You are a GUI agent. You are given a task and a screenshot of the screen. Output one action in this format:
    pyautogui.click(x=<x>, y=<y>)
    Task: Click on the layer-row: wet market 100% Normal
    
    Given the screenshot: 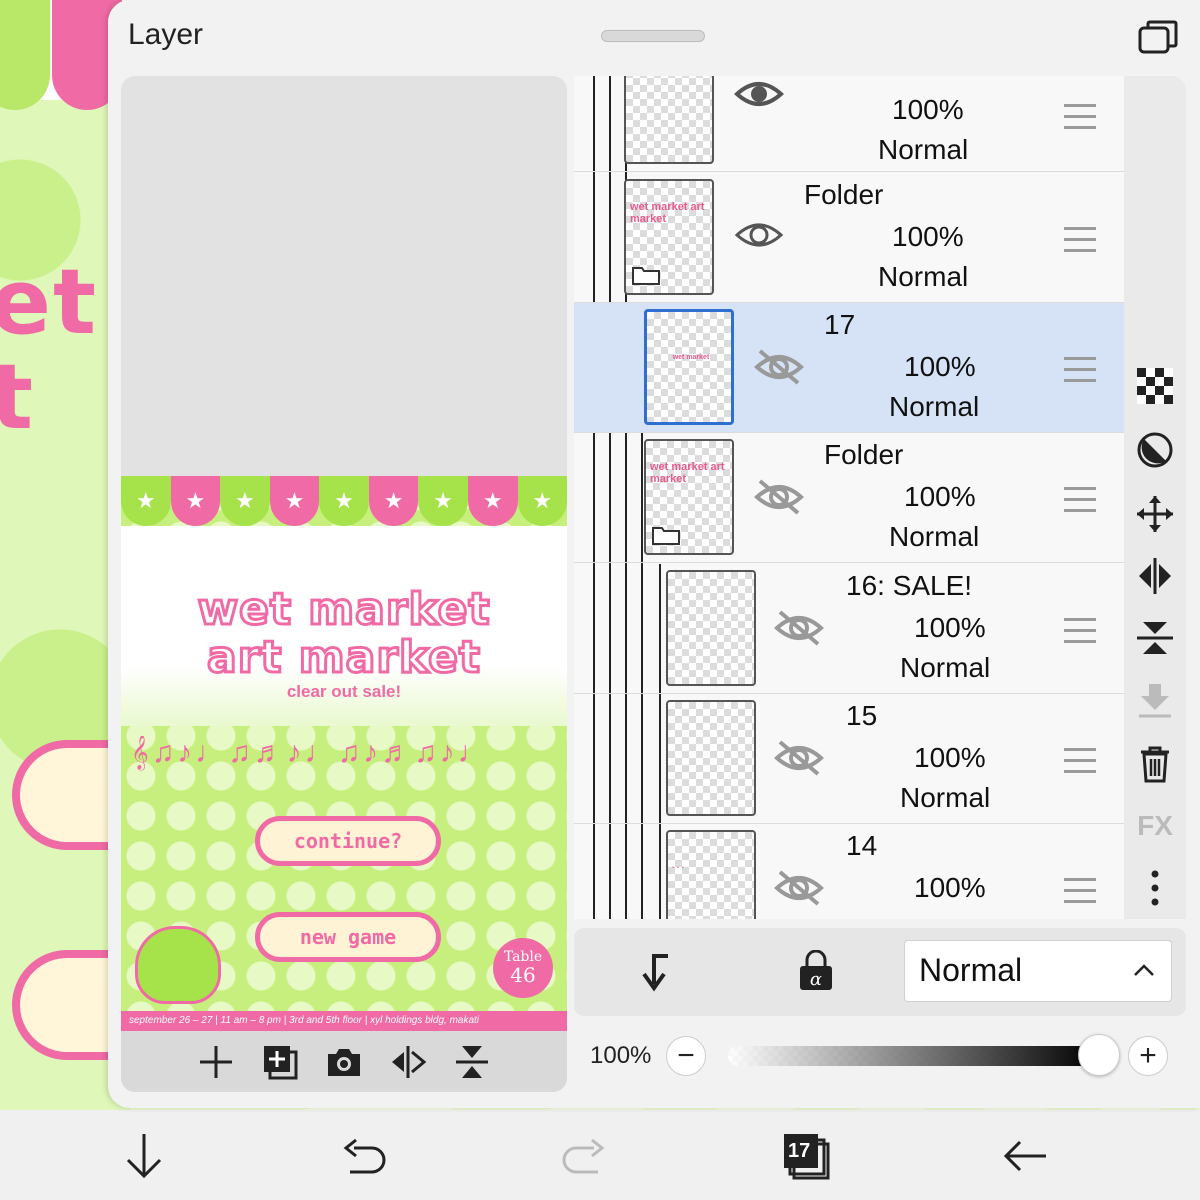 What is the action you would take?
    pyautogui.click(x=849, y=124)
    